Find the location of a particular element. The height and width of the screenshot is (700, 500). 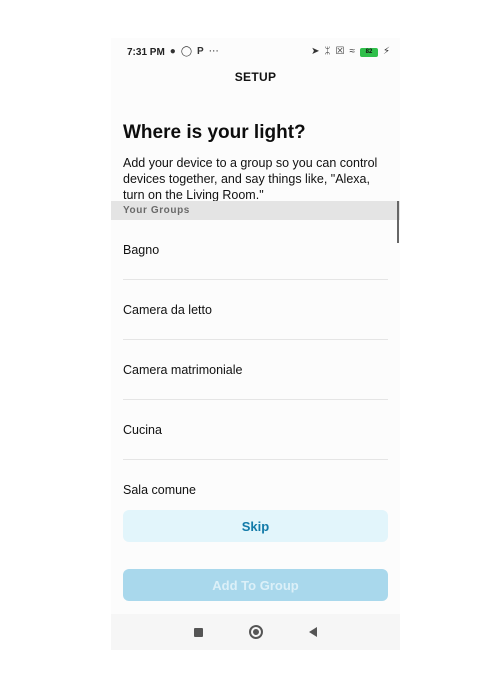

chat-icon: ● is located at coordinates (172, 51).